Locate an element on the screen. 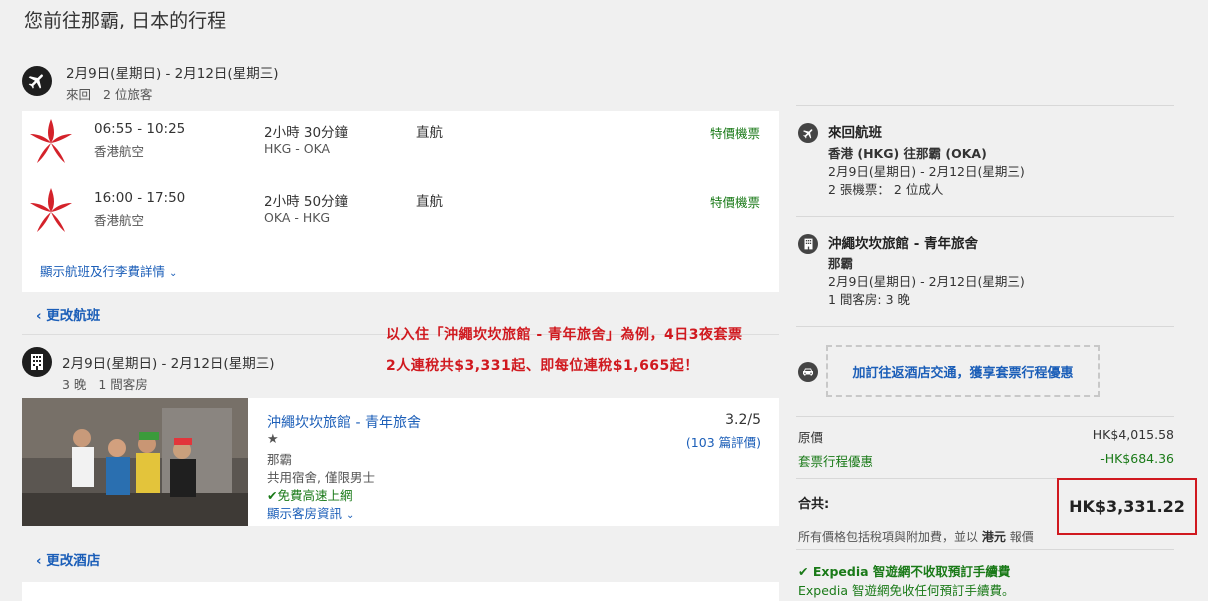  sidebar-flight-title: 來回航班 is located at coordinates (855, 133).